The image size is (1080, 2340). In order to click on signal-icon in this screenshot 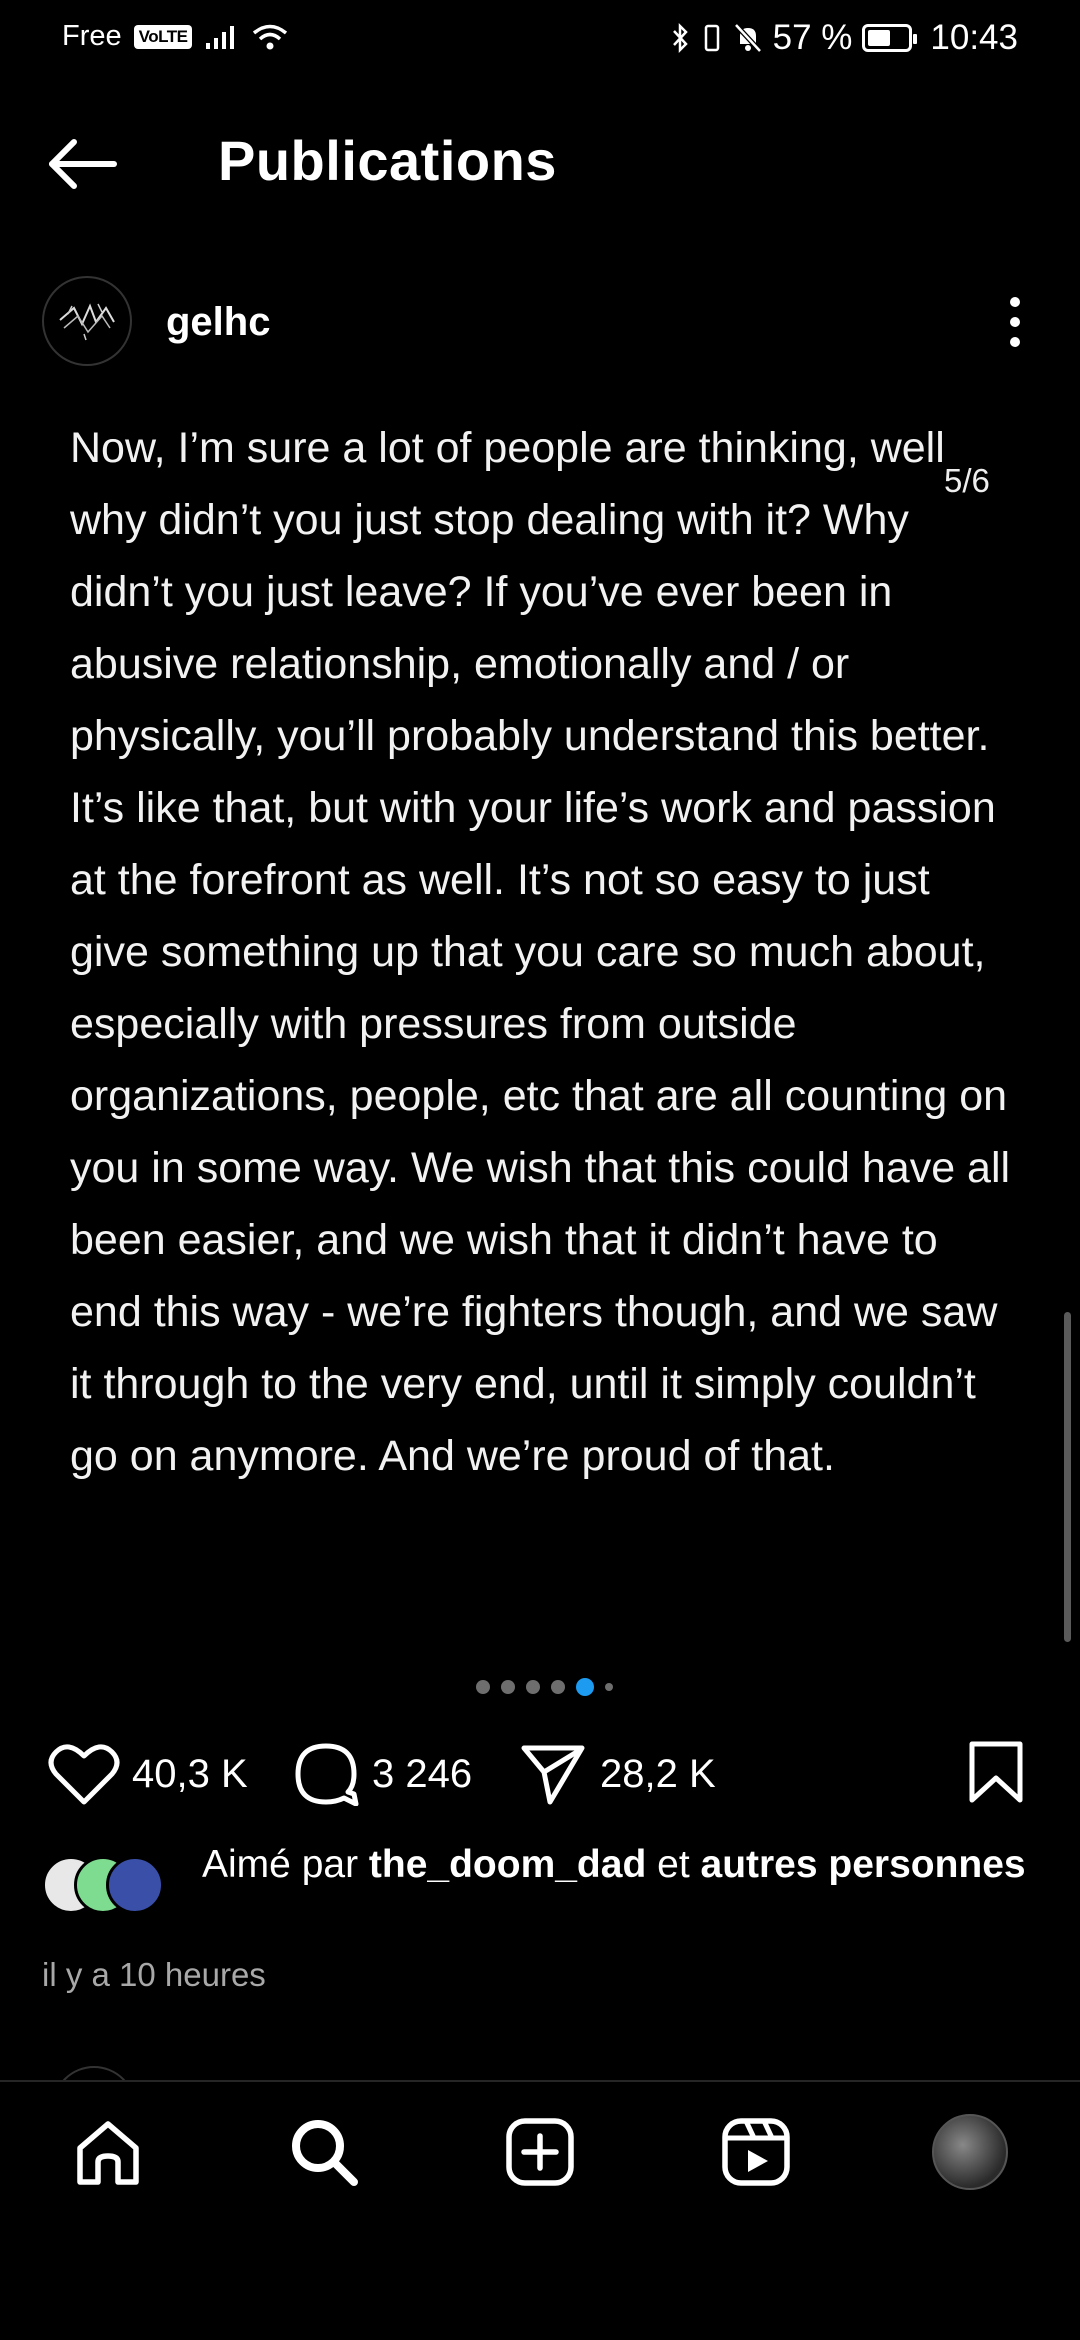, I will do `click(220, 37)`.